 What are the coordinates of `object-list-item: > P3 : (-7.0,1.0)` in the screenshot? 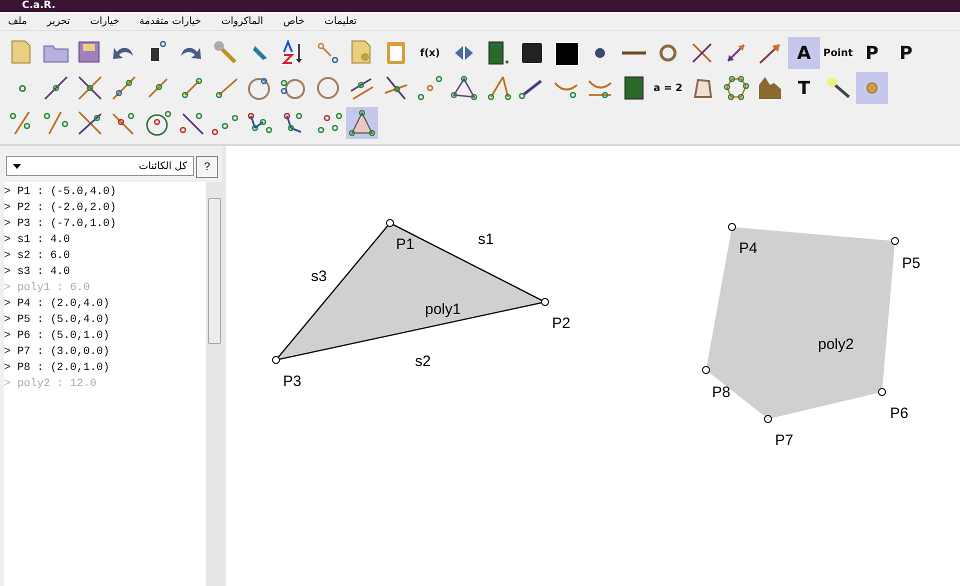 It's located at (105, 224).